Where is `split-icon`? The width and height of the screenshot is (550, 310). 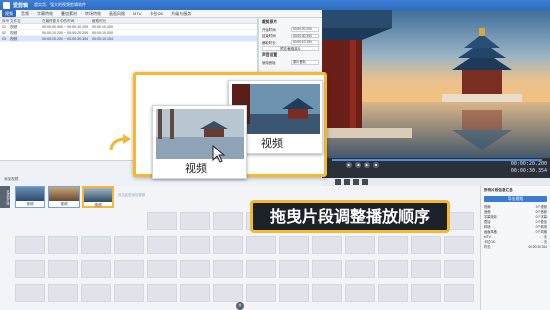 split-icon is located at coordinates (347, 182).